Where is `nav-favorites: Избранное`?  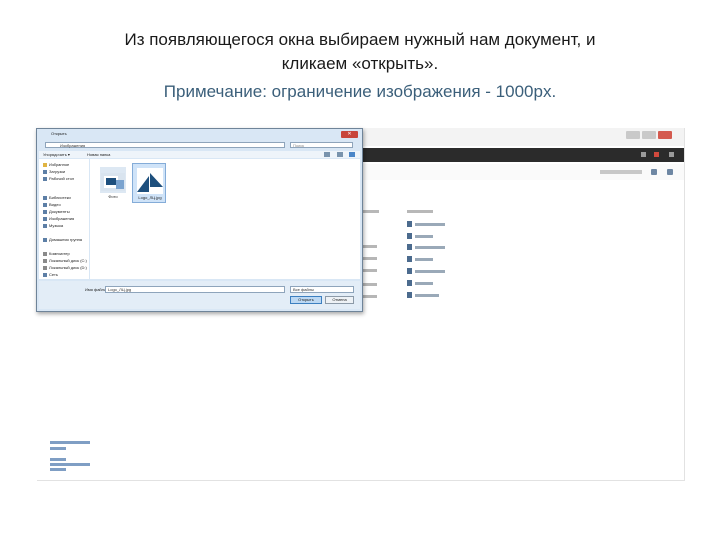 nav-favorites: Избранное is located at coordinates (56, 165).